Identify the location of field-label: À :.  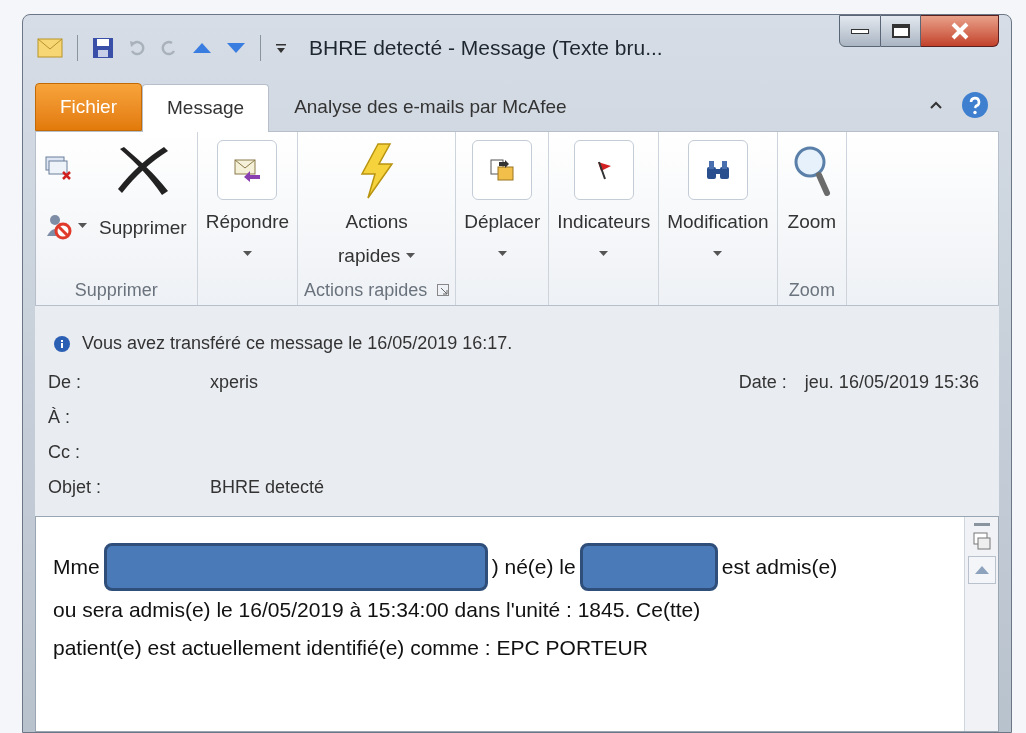
(59, 417).